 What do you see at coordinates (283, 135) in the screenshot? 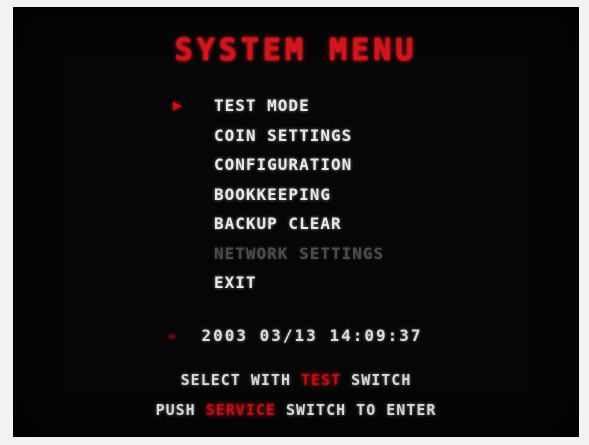
I see `menu-item-label: COIN SETTINGS` at bounding box center [283, 135].